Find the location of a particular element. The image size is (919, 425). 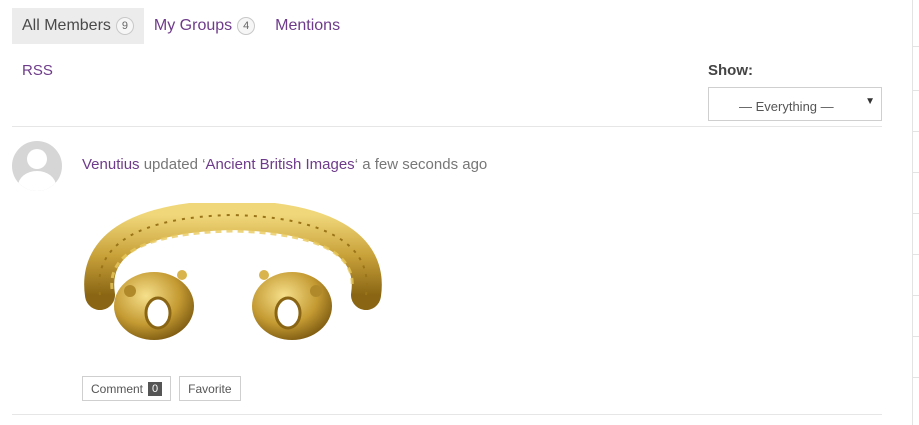

tab-my-groups-label: My Groups is located at coordinates (193, 25).